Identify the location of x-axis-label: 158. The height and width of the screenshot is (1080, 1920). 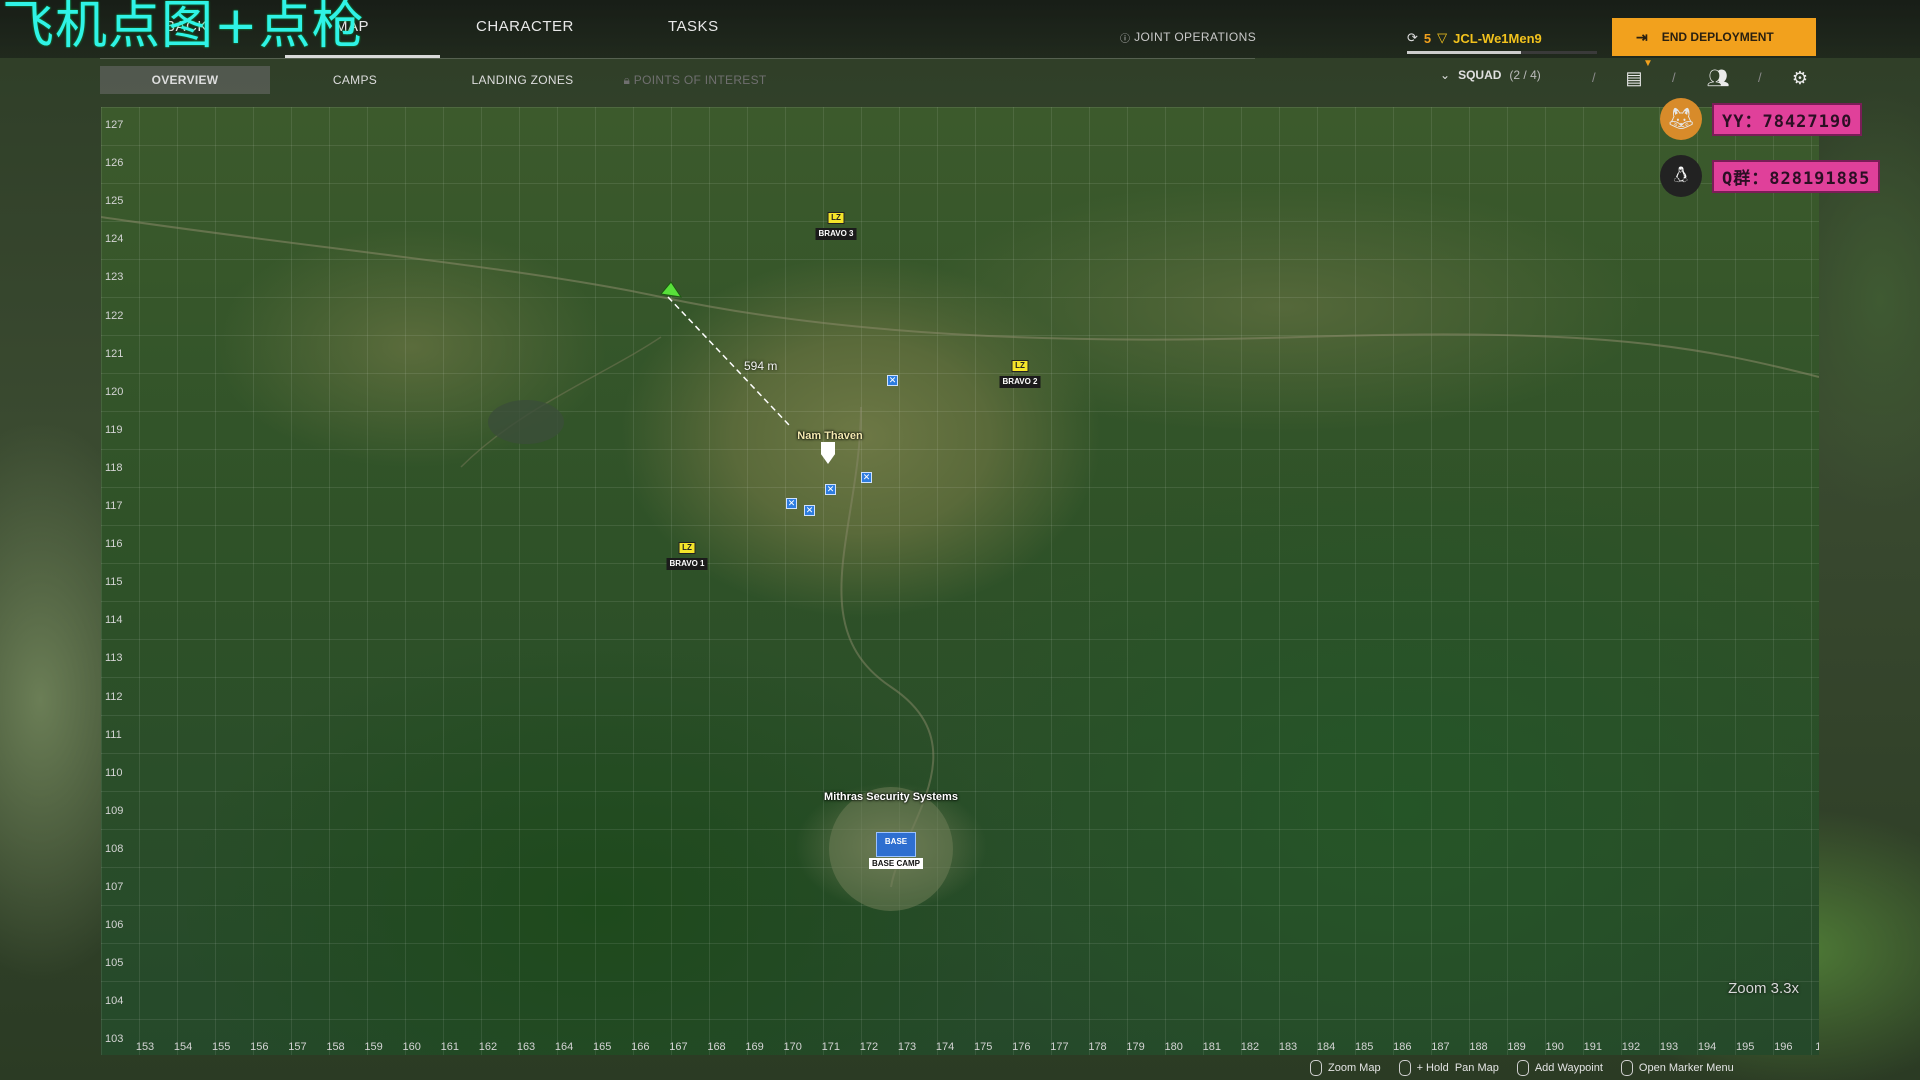
(335, 1047).